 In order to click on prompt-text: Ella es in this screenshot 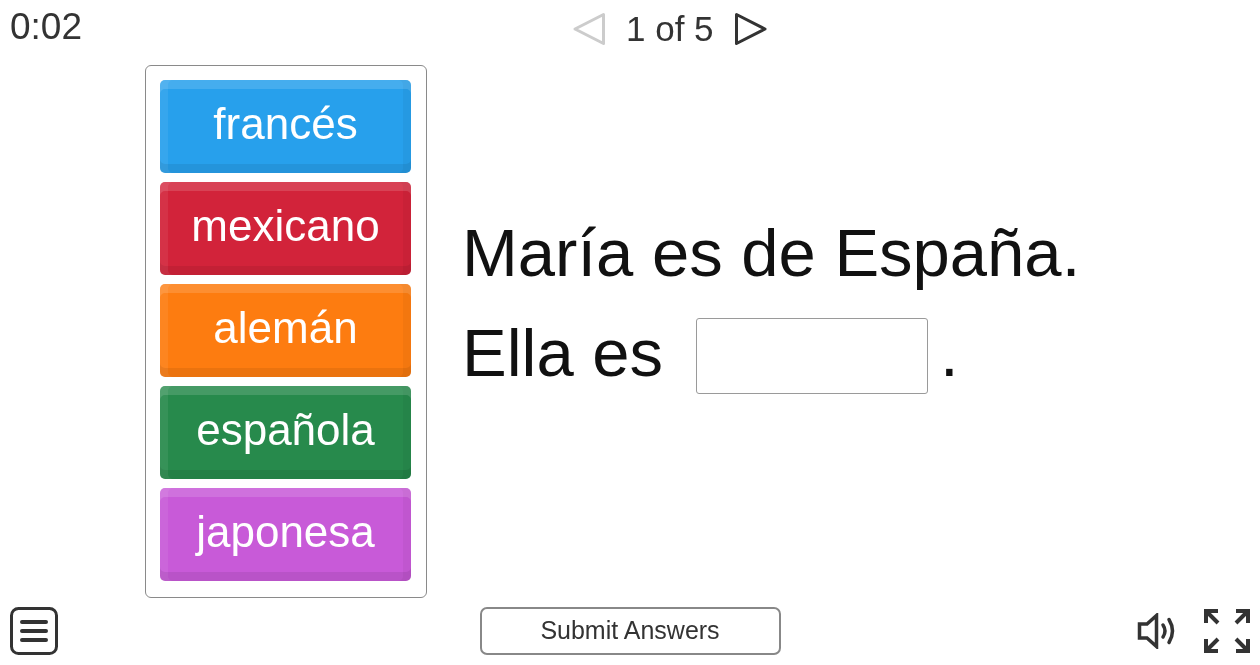, I will do `click(563, 353)`.